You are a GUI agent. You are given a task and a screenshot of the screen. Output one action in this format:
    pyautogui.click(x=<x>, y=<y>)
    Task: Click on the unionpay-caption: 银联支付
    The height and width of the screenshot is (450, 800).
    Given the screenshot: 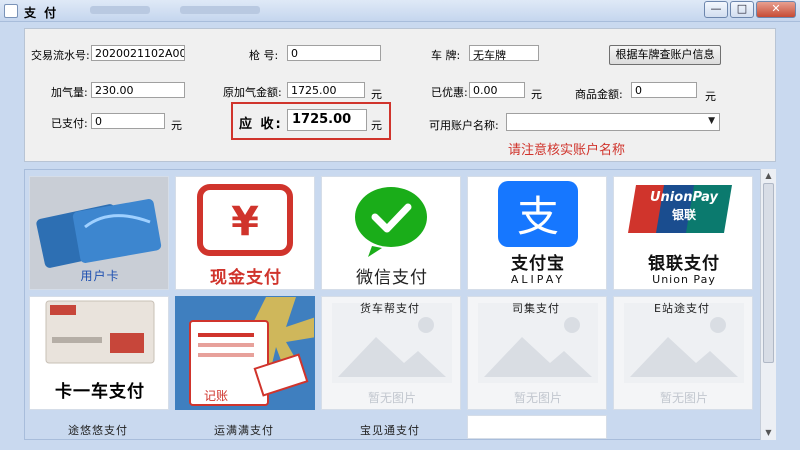 What is the action you would take?
    pyautogui.click(x=684, y=264)
    